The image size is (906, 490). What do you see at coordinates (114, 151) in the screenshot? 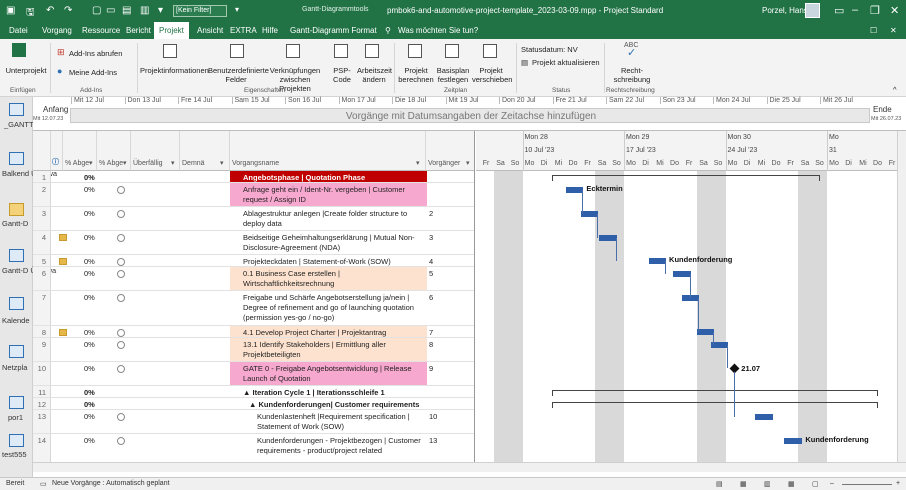
I see `header-pct-complete-2: % Abge ▾` at bounding box center [114, 151].